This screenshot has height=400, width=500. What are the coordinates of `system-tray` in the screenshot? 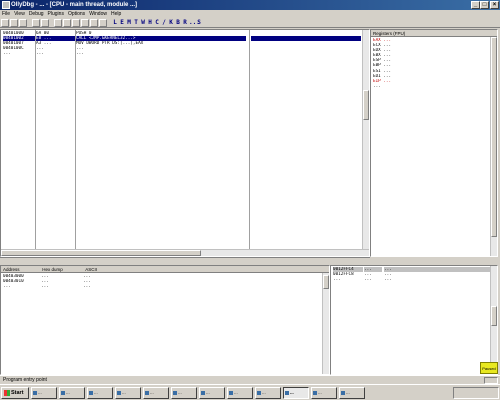 It's located at (476, 393).